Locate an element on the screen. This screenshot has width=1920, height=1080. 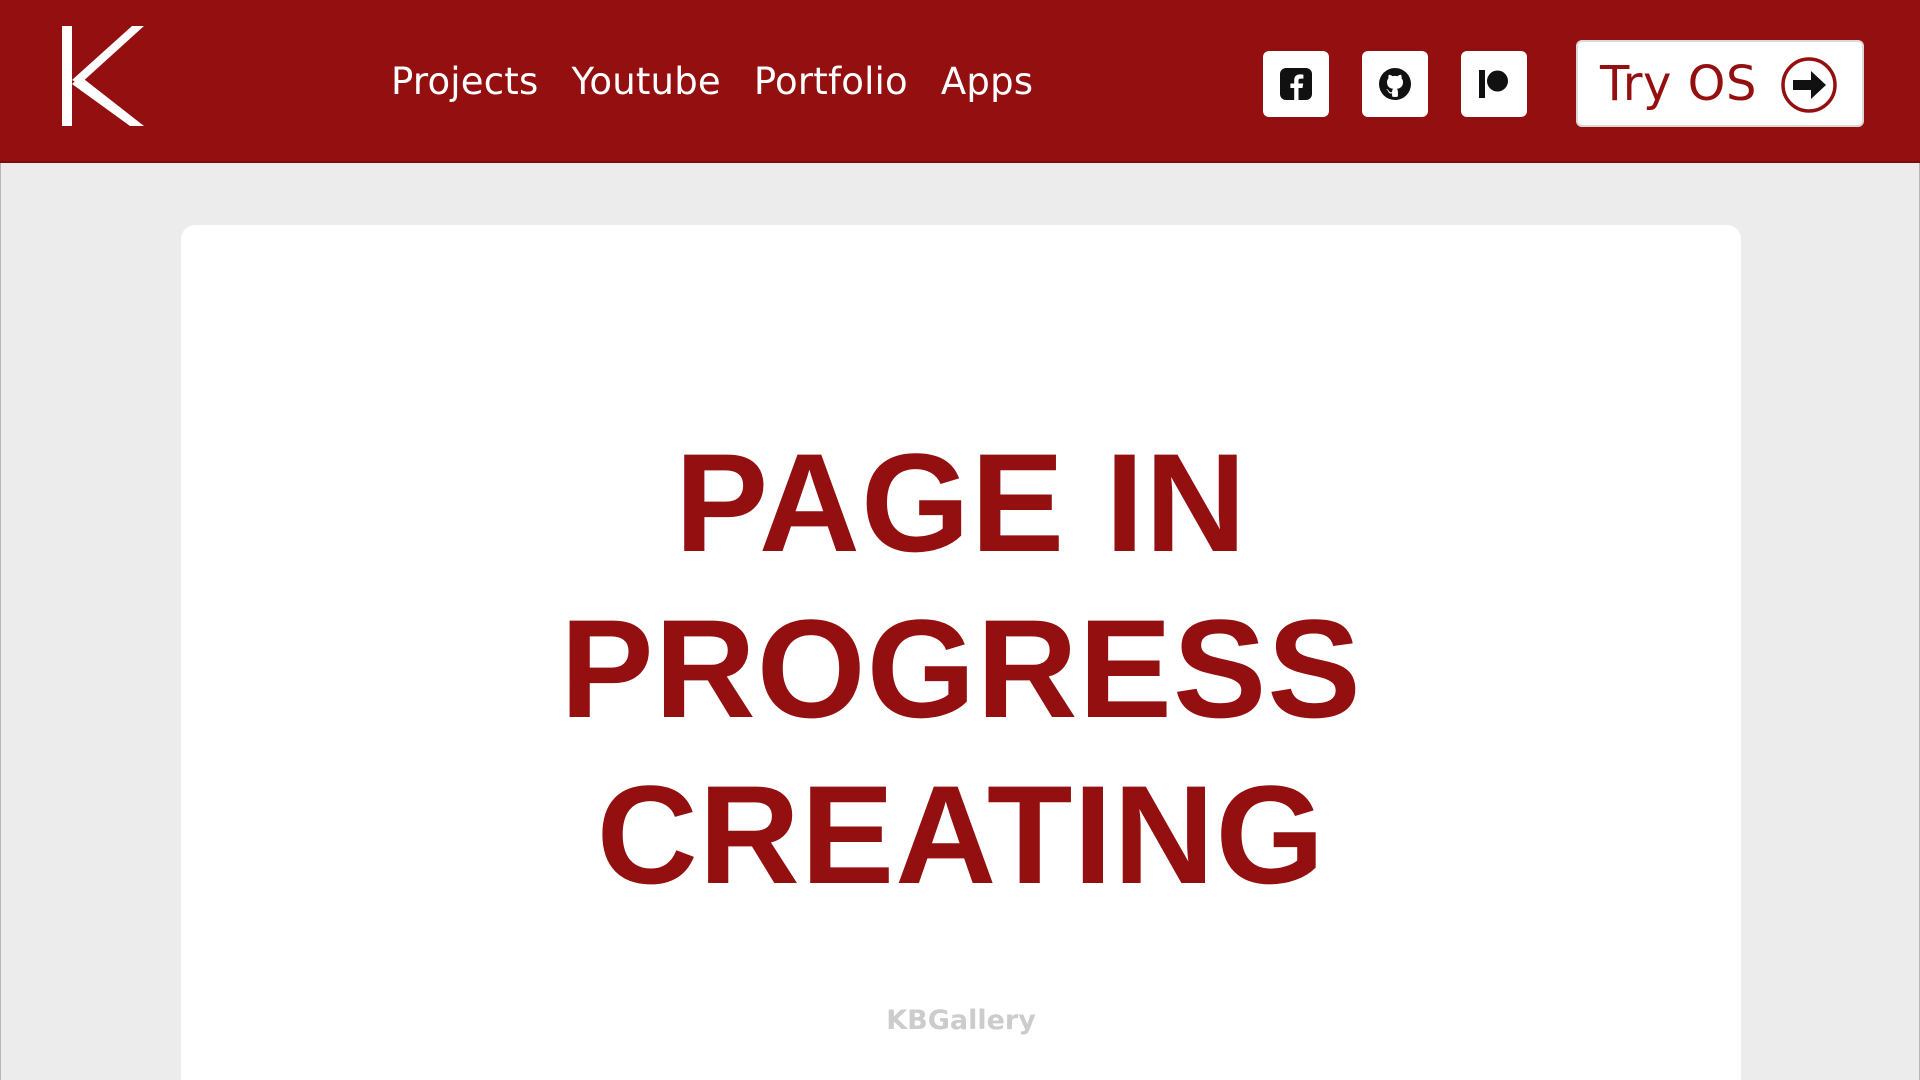
facebook-icon is located at coordinates (1296, 84).